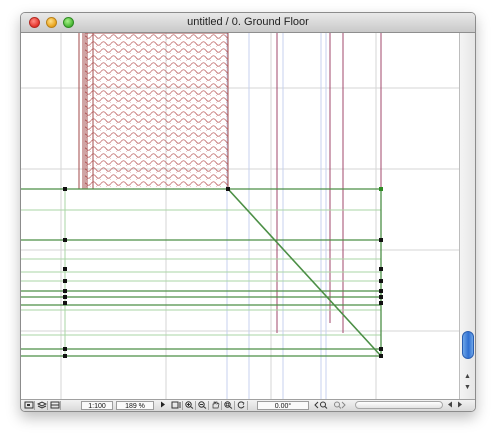 The width and height of the screenshot is (500, 443). What do you see at coordinates (42, 405) in the screenshot?
I see `layers-icon` at bounding box center [42, 405].